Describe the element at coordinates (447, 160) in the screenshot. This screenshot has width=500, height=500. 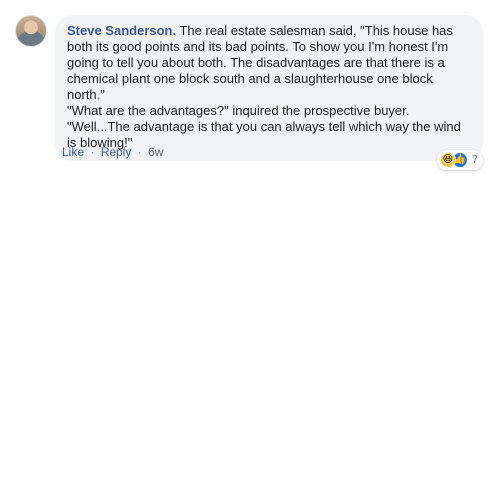
I see `haha-icon: 😆` at that location.